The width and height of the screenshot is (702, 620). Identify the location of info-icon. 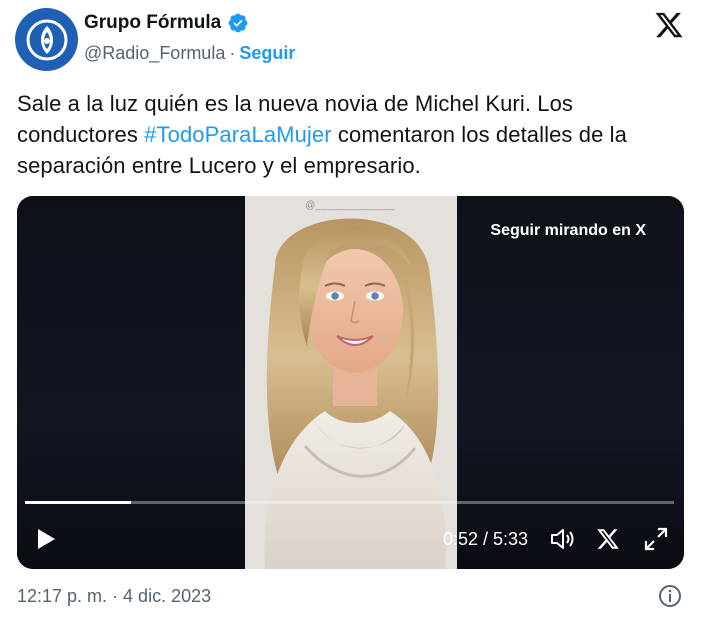
(670, 596).